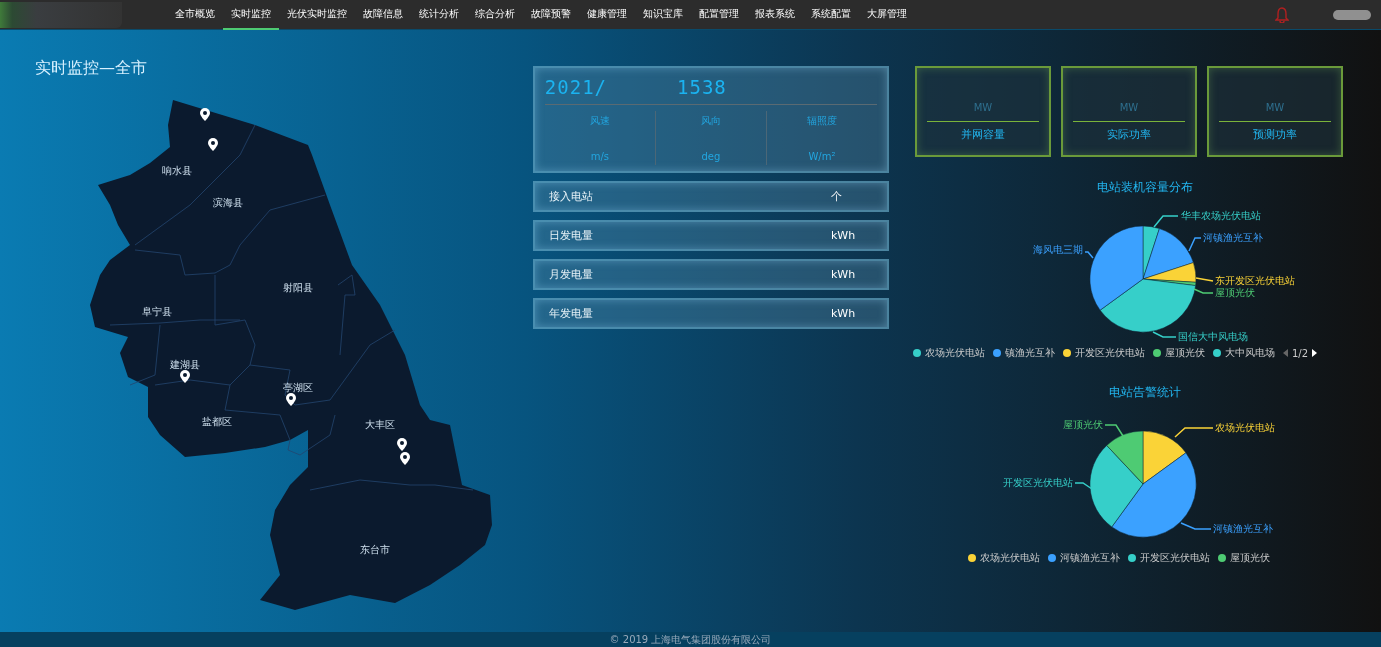 The height and width of the screenshot is (647, 1381). Describe the element at coordinates (1245, 428) in the screenshot. I see `pie-label: 农场光伏电站` at that location.